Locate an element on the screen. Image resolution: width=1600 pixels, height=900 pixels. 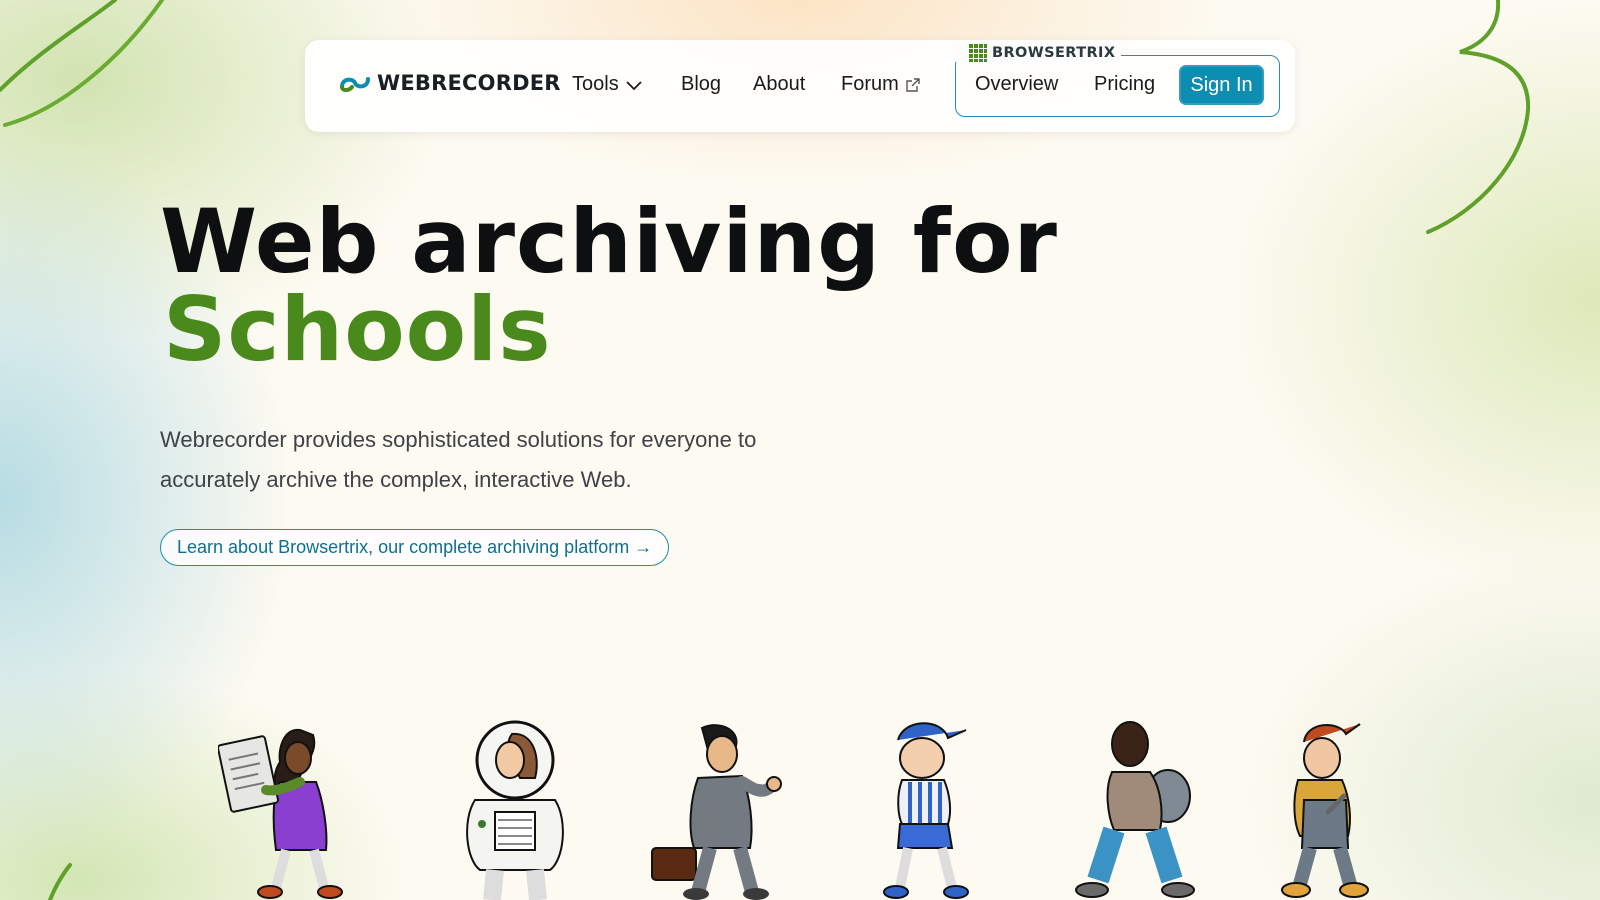
kid-baseball-cap-illustration is located at coordinates (926, 810).